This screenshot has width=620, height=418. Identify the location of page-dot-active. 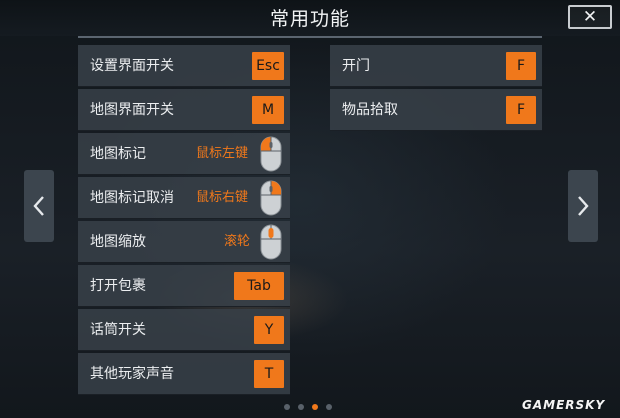
(315, 407).